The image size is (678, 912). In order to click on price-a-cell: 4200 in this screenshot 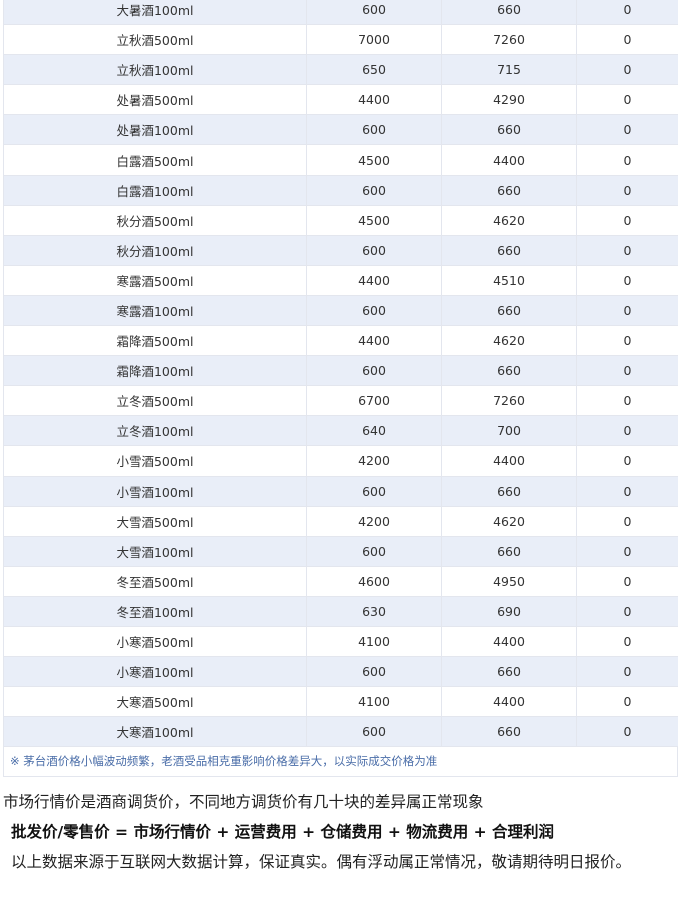, I will do `click(374, 521)`.